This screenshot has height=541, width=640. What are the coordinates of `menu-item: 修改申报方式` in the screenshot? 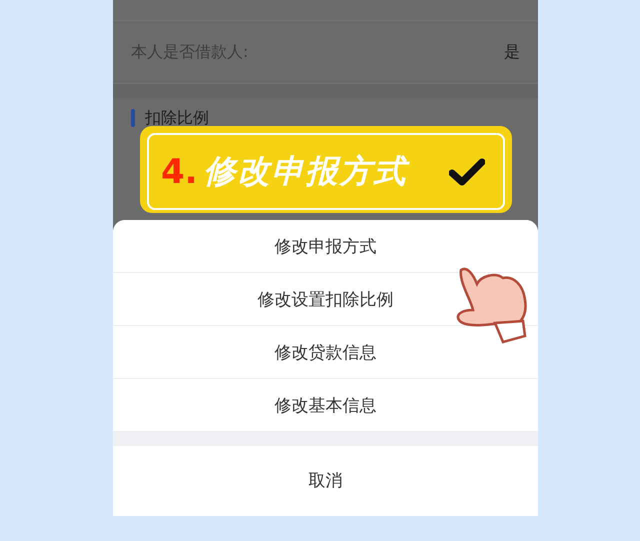 It's located at (325, 246).